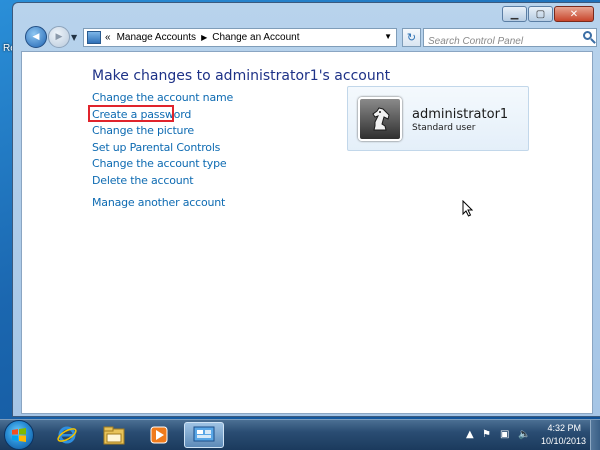 The image size is (600, 450). I want to click on account-type: Standard user, so click(444, 128).